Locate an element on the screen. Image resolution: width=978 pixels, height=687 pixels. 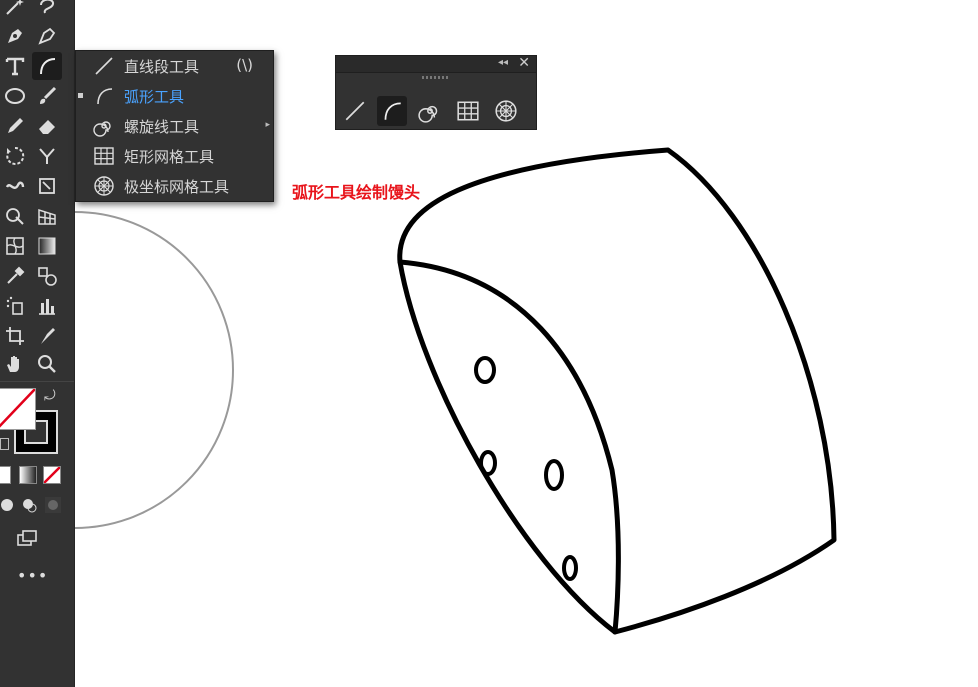
column-graph-icon is located at coordinates (47, 307).